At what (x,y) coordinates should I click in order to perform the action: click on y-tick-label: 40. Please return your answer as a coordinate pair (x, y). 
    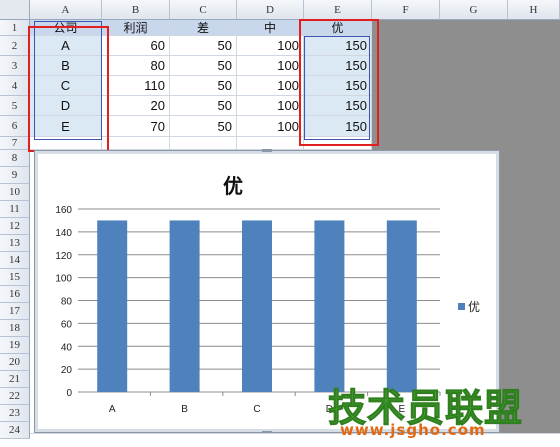
    Looking at the image, I should click on (67, 347).